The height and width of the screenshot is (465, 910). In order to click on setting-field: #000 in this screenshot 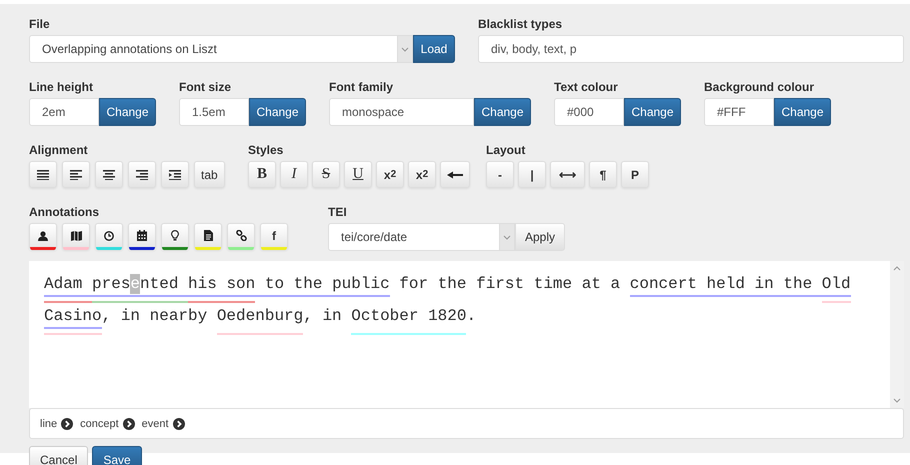, I will do `click(589, 112)`.